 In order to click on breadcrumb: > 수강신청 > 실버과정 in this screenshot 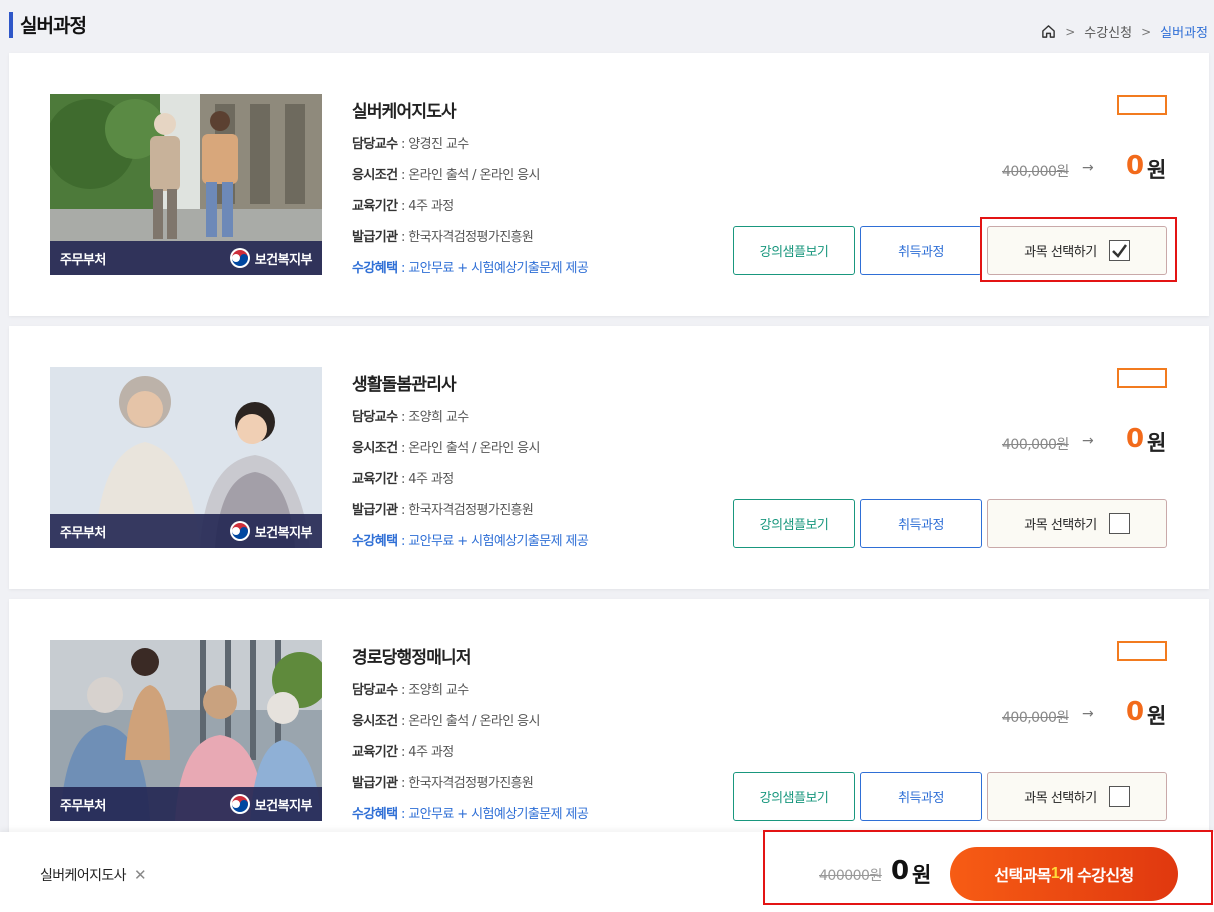, I will do `click(1124, 31)`.